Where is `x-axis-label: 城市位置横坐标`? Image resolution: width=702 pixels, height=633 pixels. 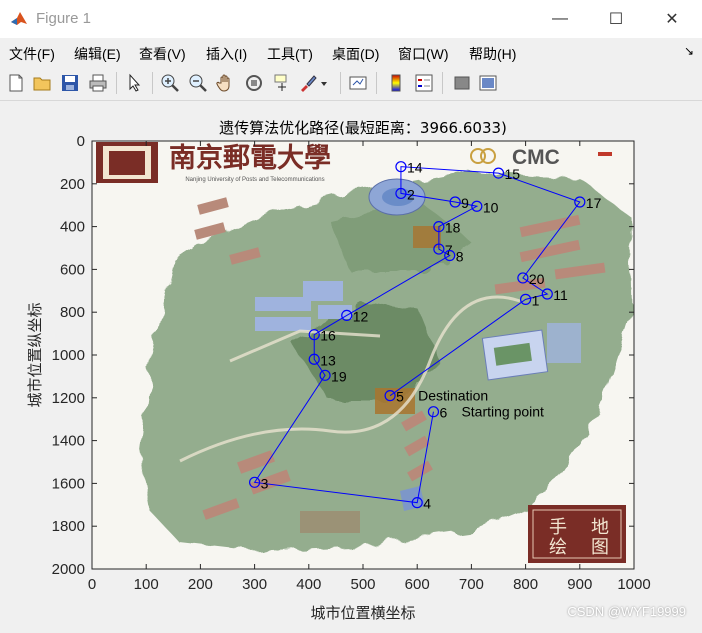 x-axis-label: 城市位置横坐标 is located at coordinates (362, 613).